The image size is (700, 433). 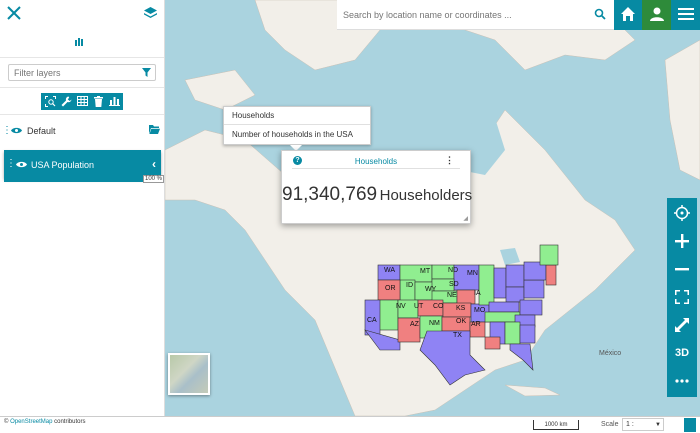 What do you see at coordinates (461, 308) in the screenshot?
I see `state-label: KS` at bounding box center [461, 308].